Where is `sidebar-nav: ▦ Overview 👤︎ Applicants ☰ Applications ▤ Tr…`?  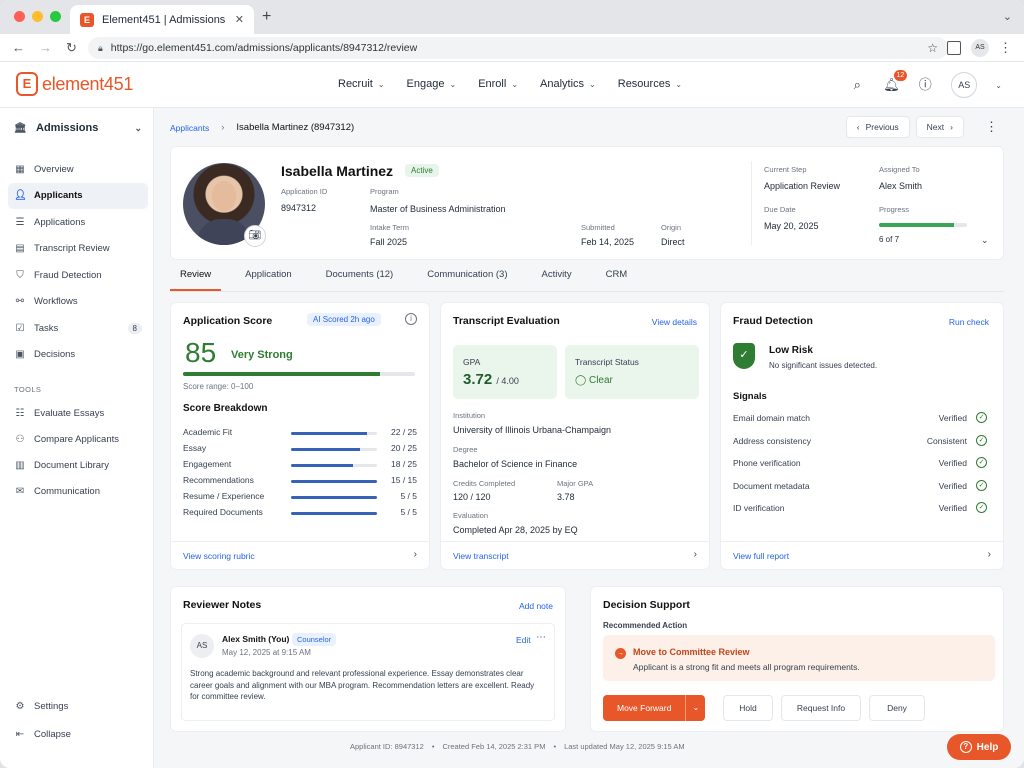 sidebar-nav: ▦ Overview 👤︎ Applicants ☰ Applications ▤ Tr… is located at coordinates (78, 262).